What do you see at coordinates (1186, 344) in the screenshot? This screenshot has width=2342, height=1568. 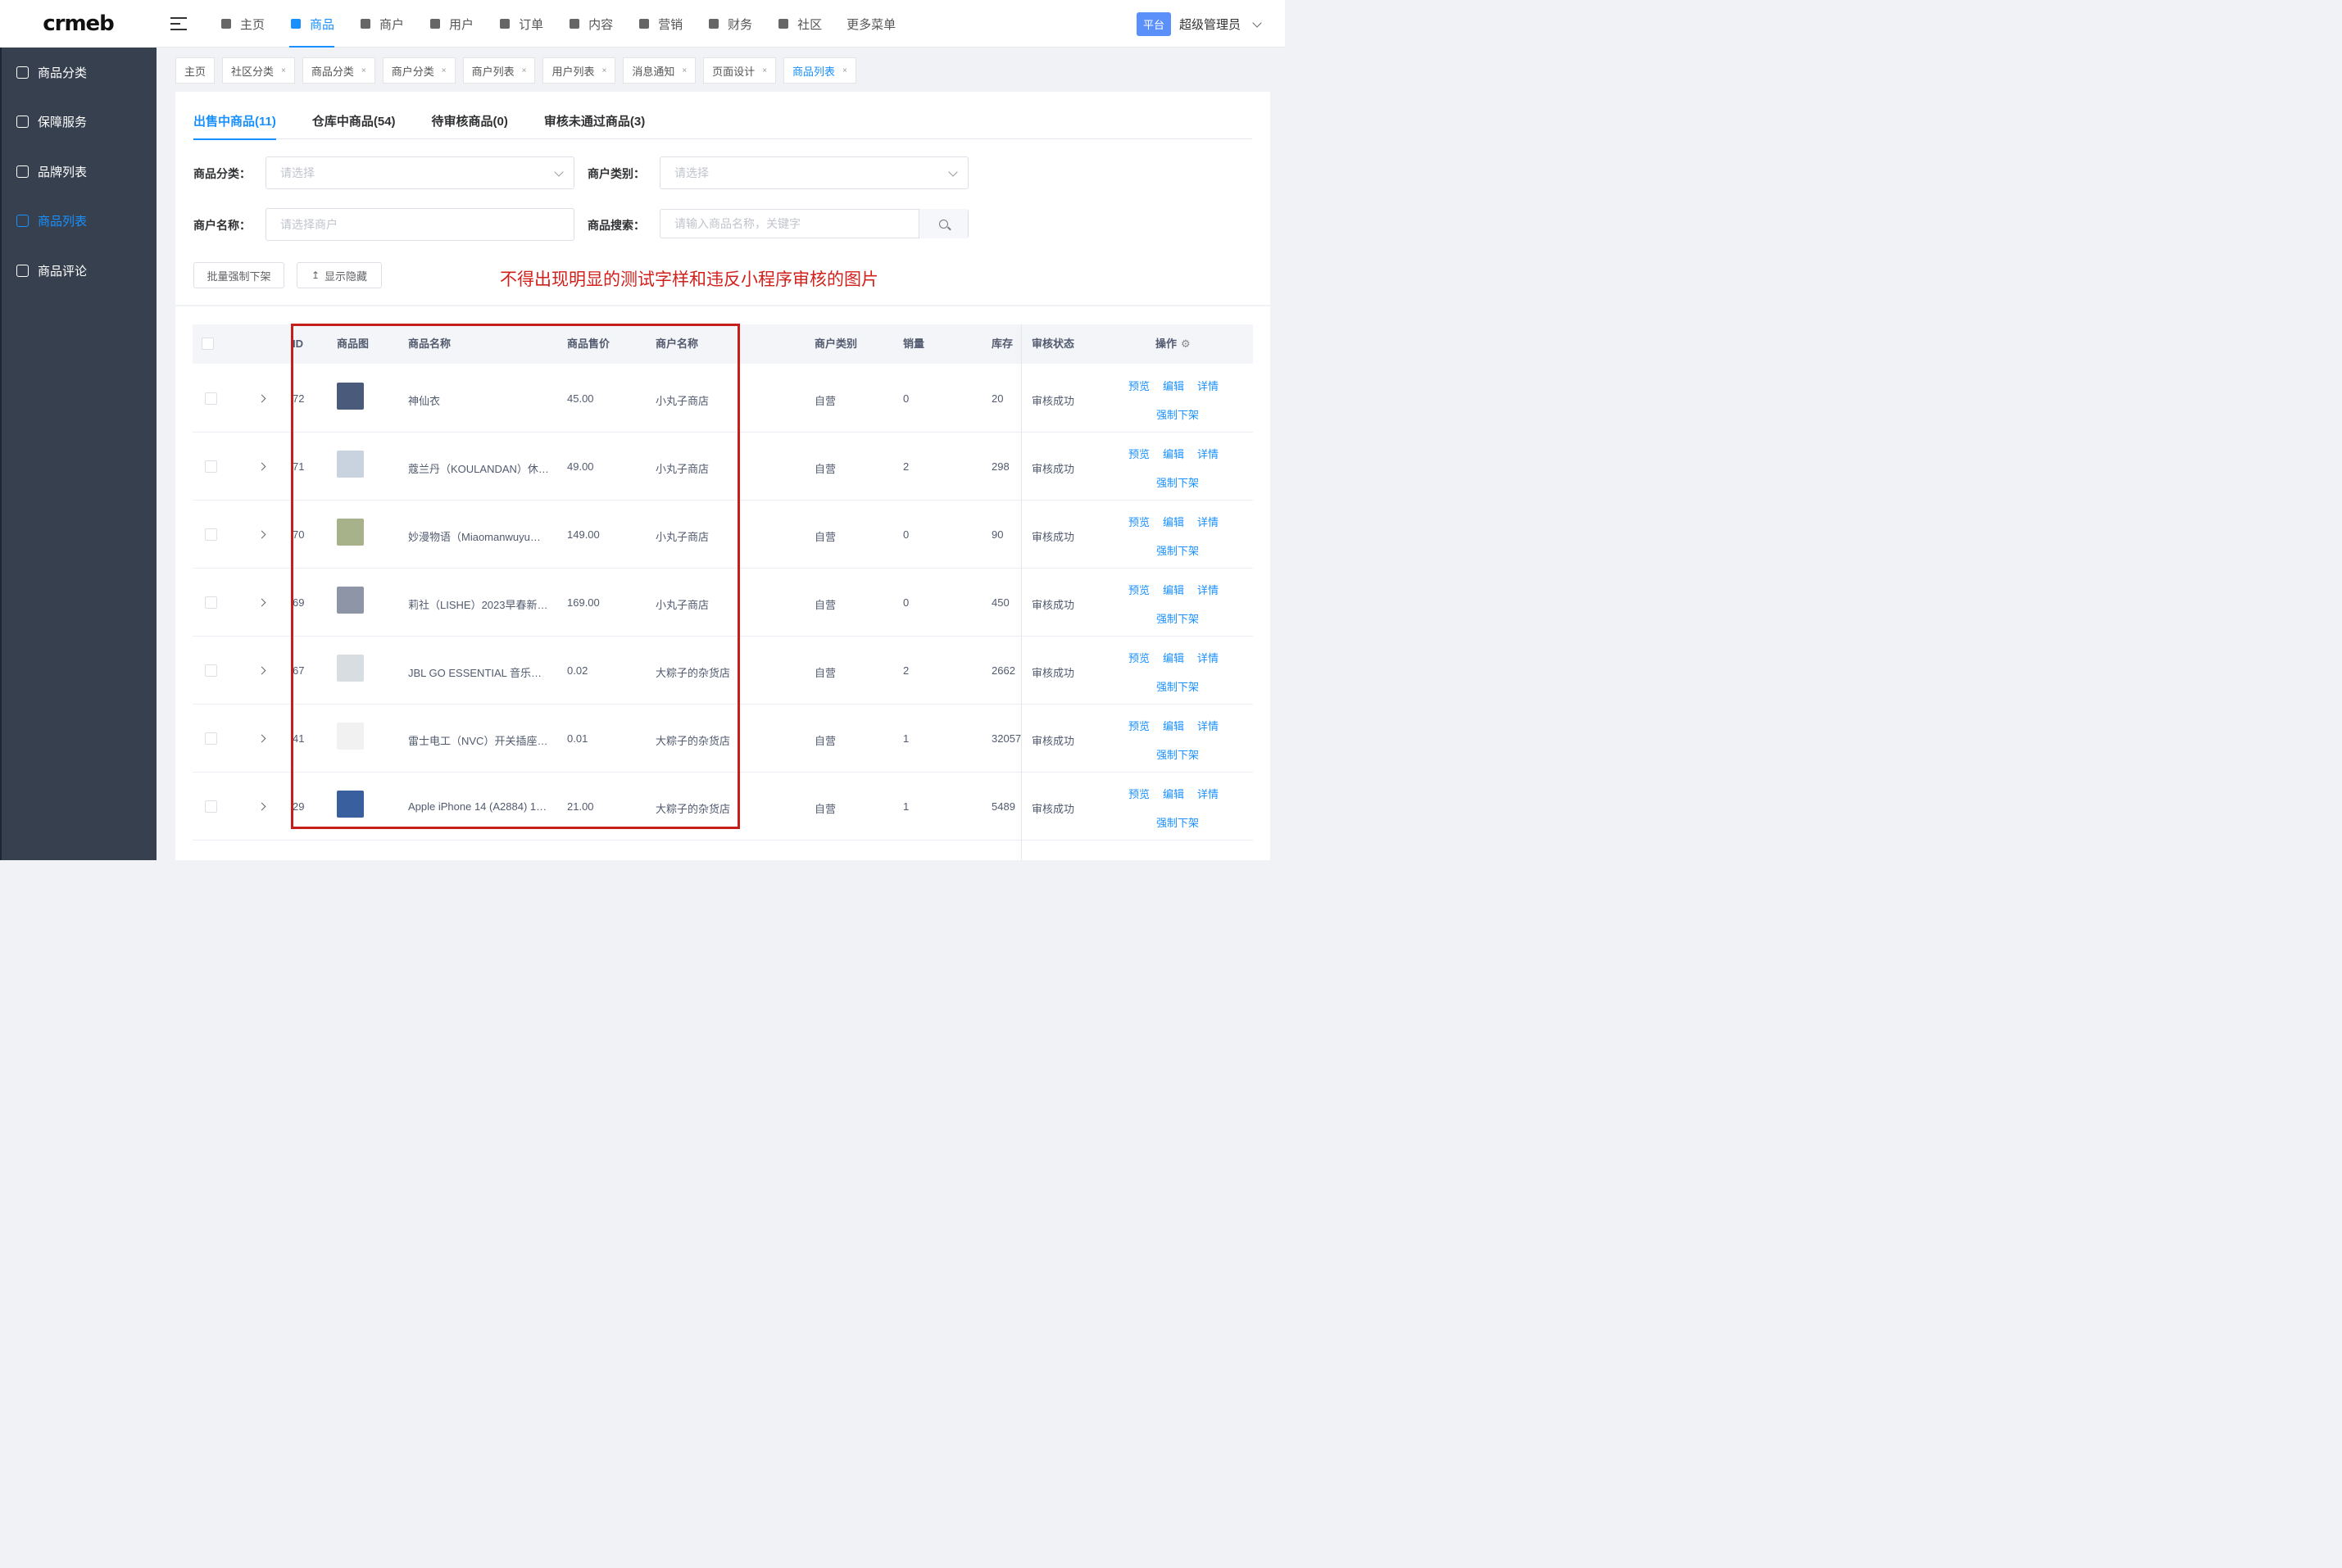 I see `settings-icon: ⚙` at bounding box center [1186, 344].